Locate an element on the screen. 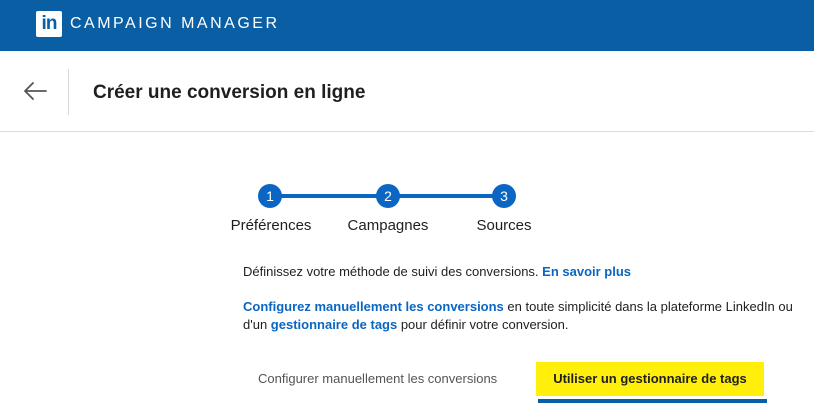  explanation-text-3: pour définir votre conversion. is located at coordinates (483, 324).